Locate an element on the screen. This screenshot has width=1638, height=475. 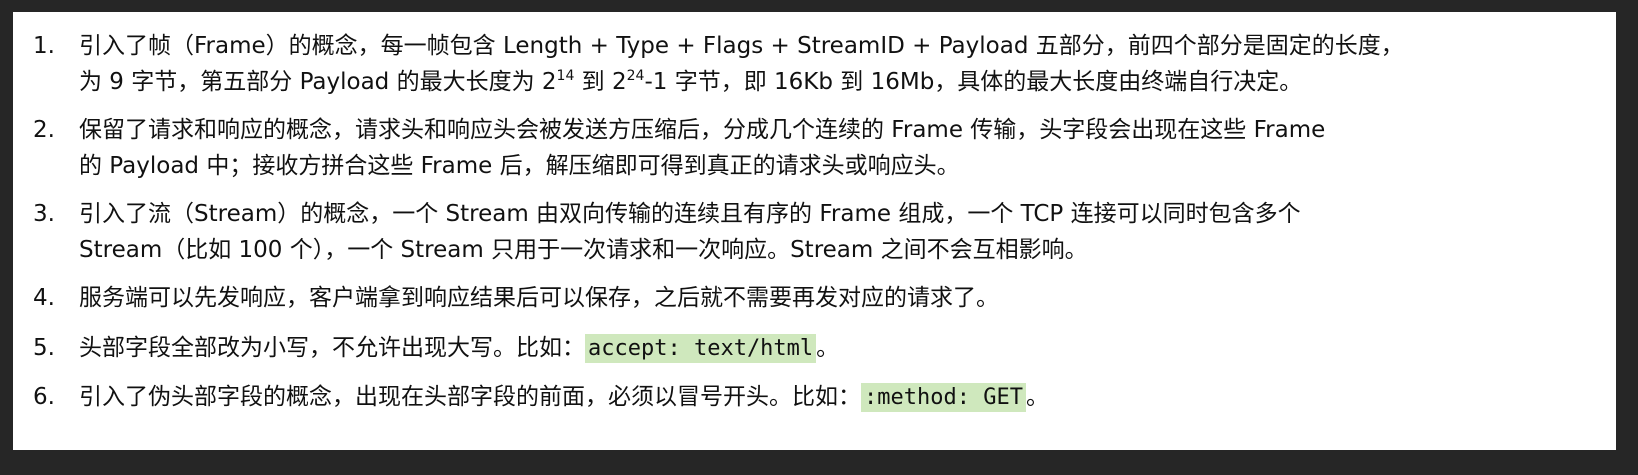
superscript: 24 is located at coordinates (635, 76).